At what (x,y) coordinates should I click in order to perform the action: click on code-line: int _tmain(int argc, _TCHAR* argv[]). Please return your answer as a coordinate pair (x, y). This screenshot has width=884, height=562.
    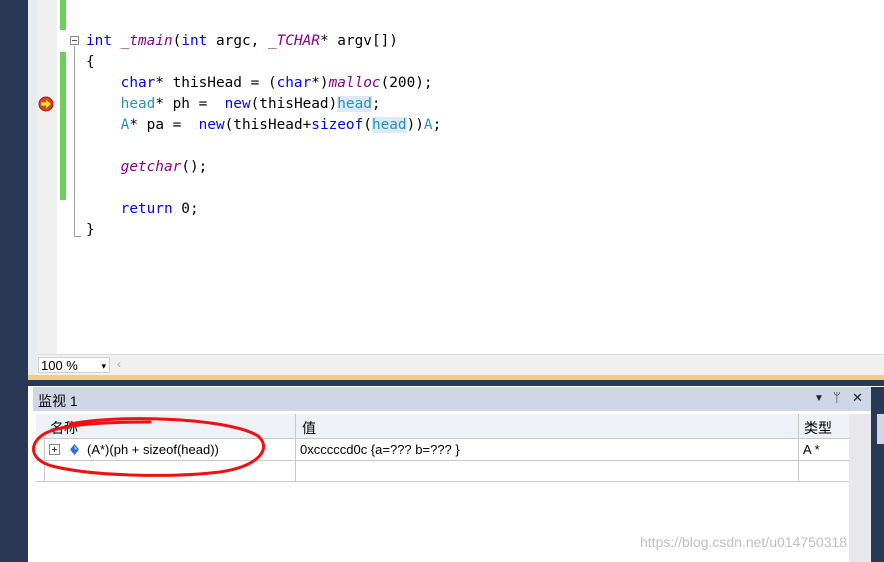
    Looking at the image, I should click on (242, 41).